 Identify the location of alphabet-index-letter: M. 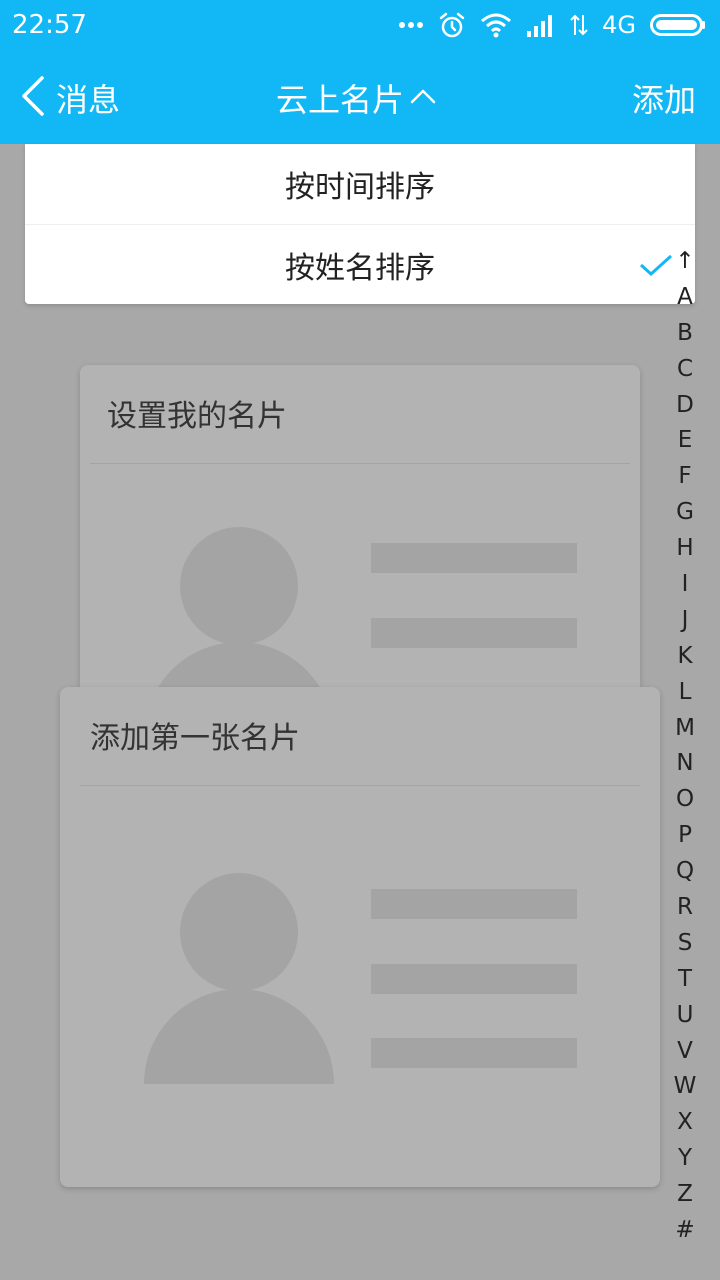
(685, 729).